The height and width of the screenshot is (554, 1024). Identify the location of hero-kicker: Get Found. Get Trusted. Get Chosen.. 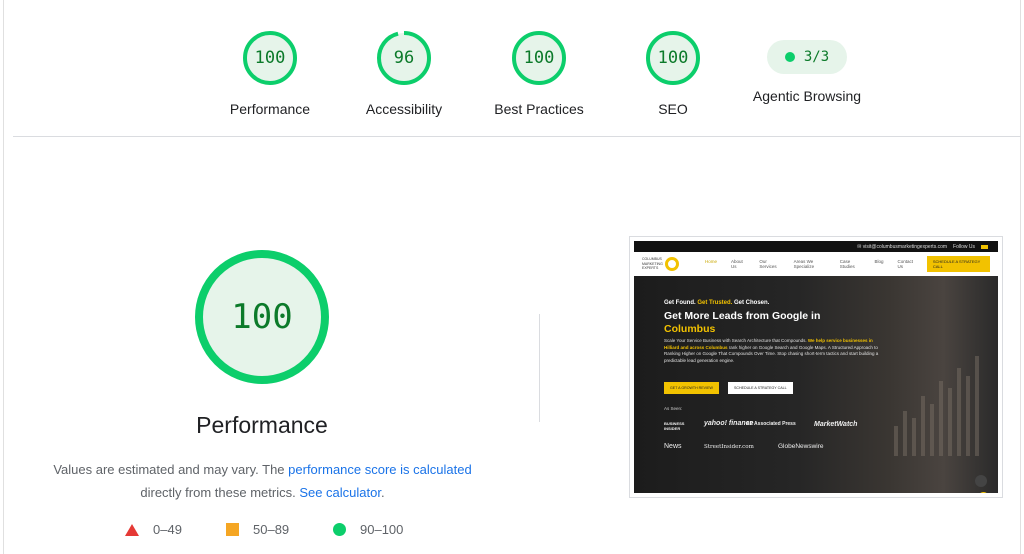
(717, 303).